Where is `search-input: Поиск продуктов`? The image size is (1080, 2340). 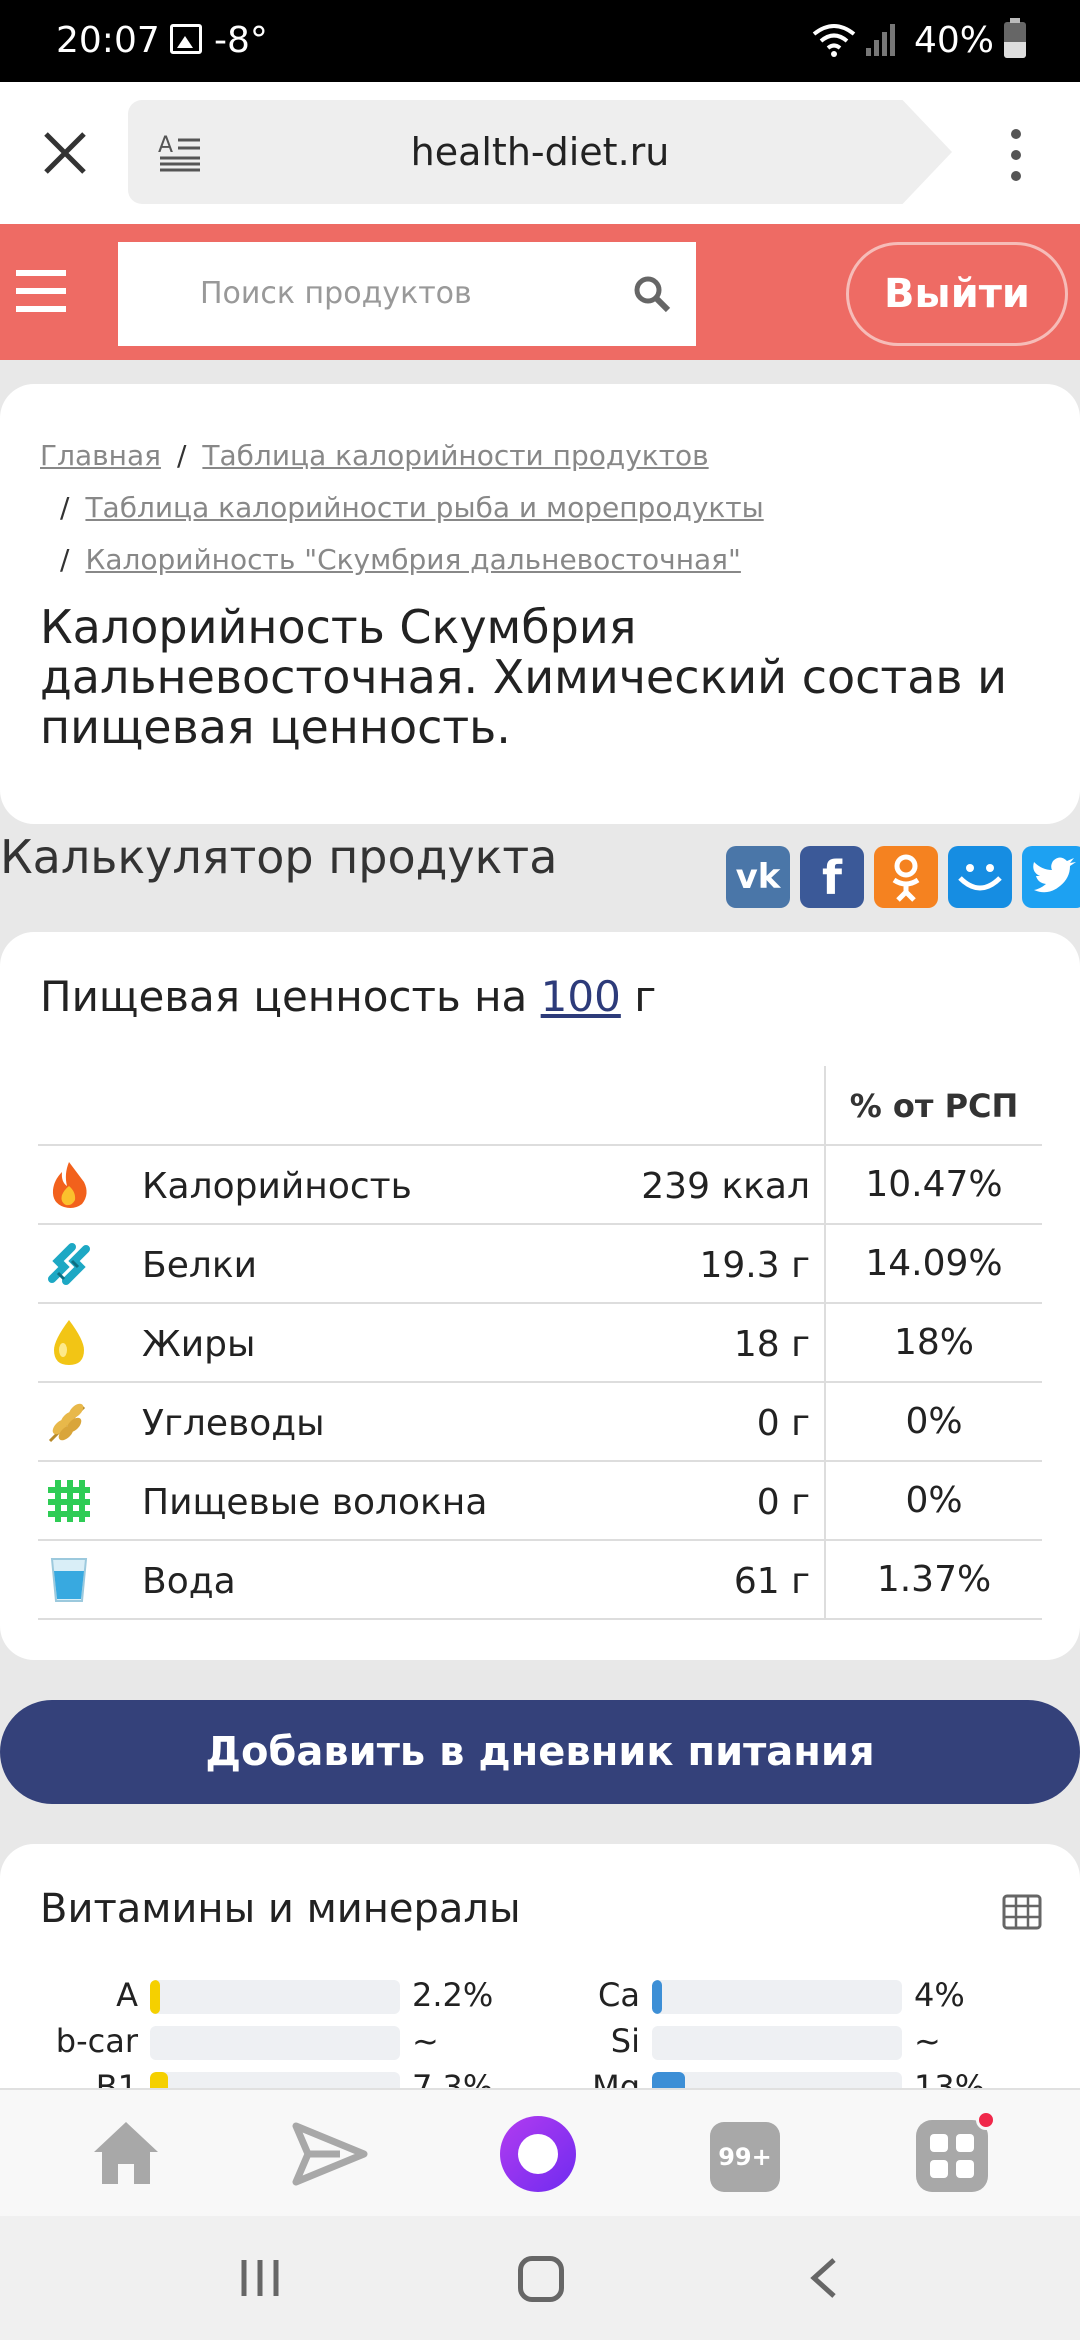 search-input: Поиск продуктов is located at coordinates (407, 294).